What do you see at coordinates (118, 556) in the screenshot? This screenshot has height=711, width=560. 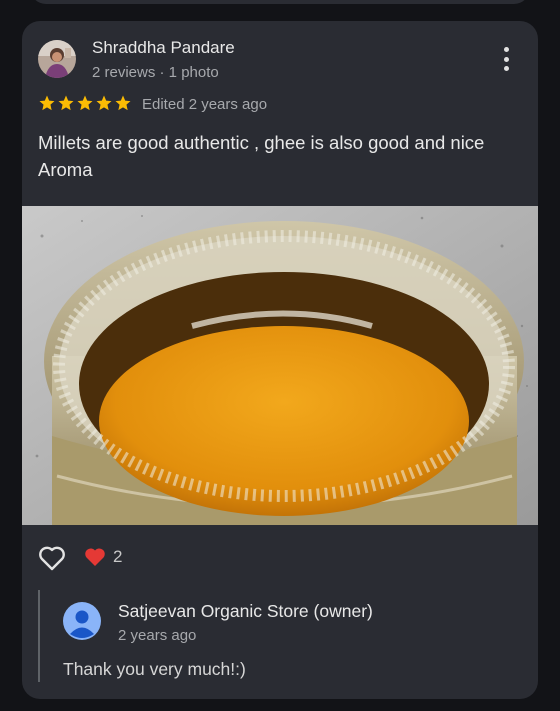 I see `reaction-count: 2` at bounding box center [118, 556].